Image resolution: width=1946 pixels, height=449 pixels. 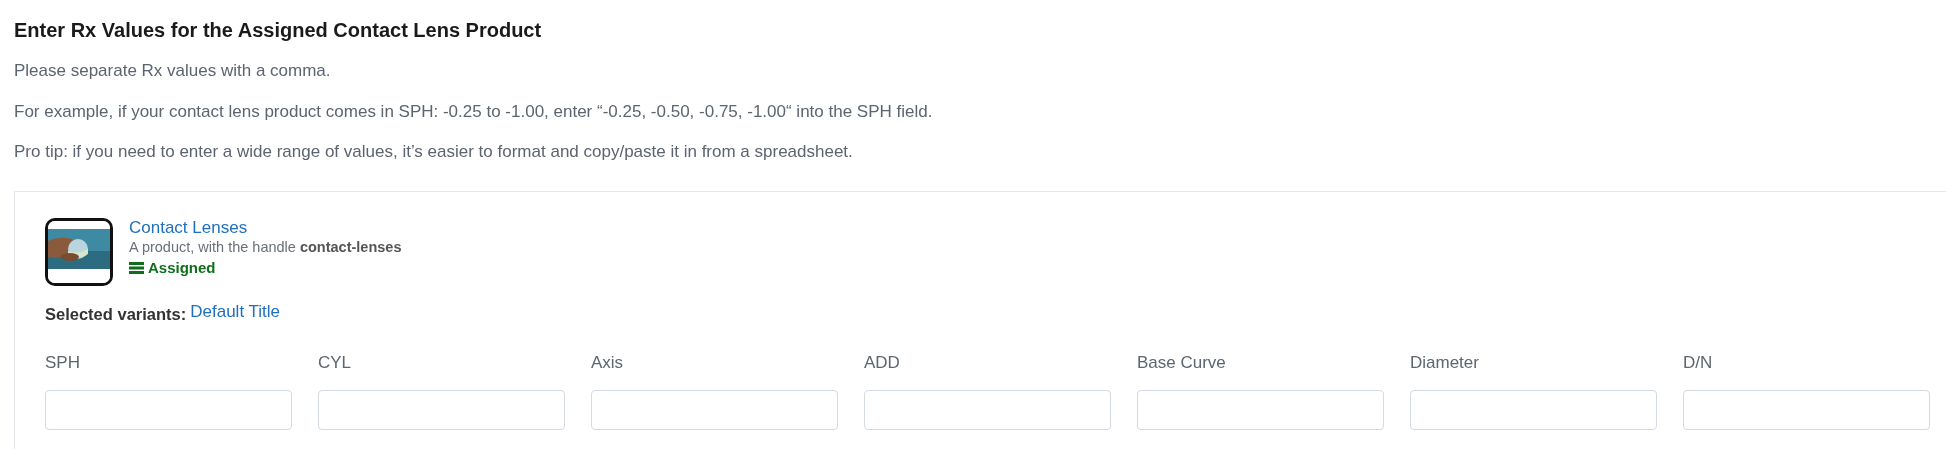 I want to click on field-label: SPH, so click(x=63, y=363).